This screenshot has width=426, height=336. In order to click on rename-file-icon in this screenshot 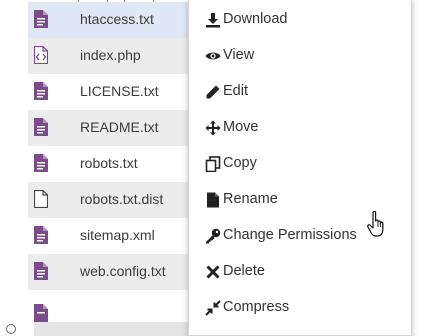, I will do `click(213, 200)`.